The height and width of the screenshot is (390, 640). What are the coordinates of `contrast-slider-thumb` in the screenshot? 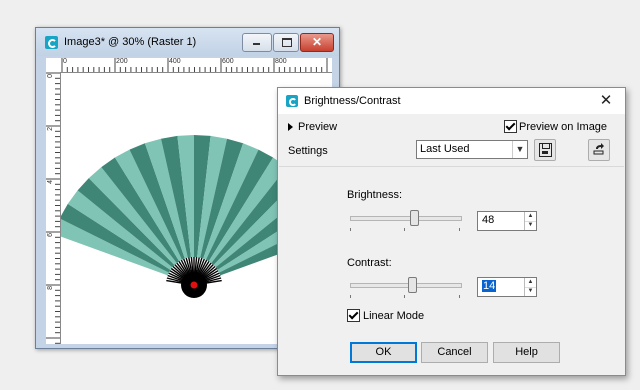 It's located at (412, 285).